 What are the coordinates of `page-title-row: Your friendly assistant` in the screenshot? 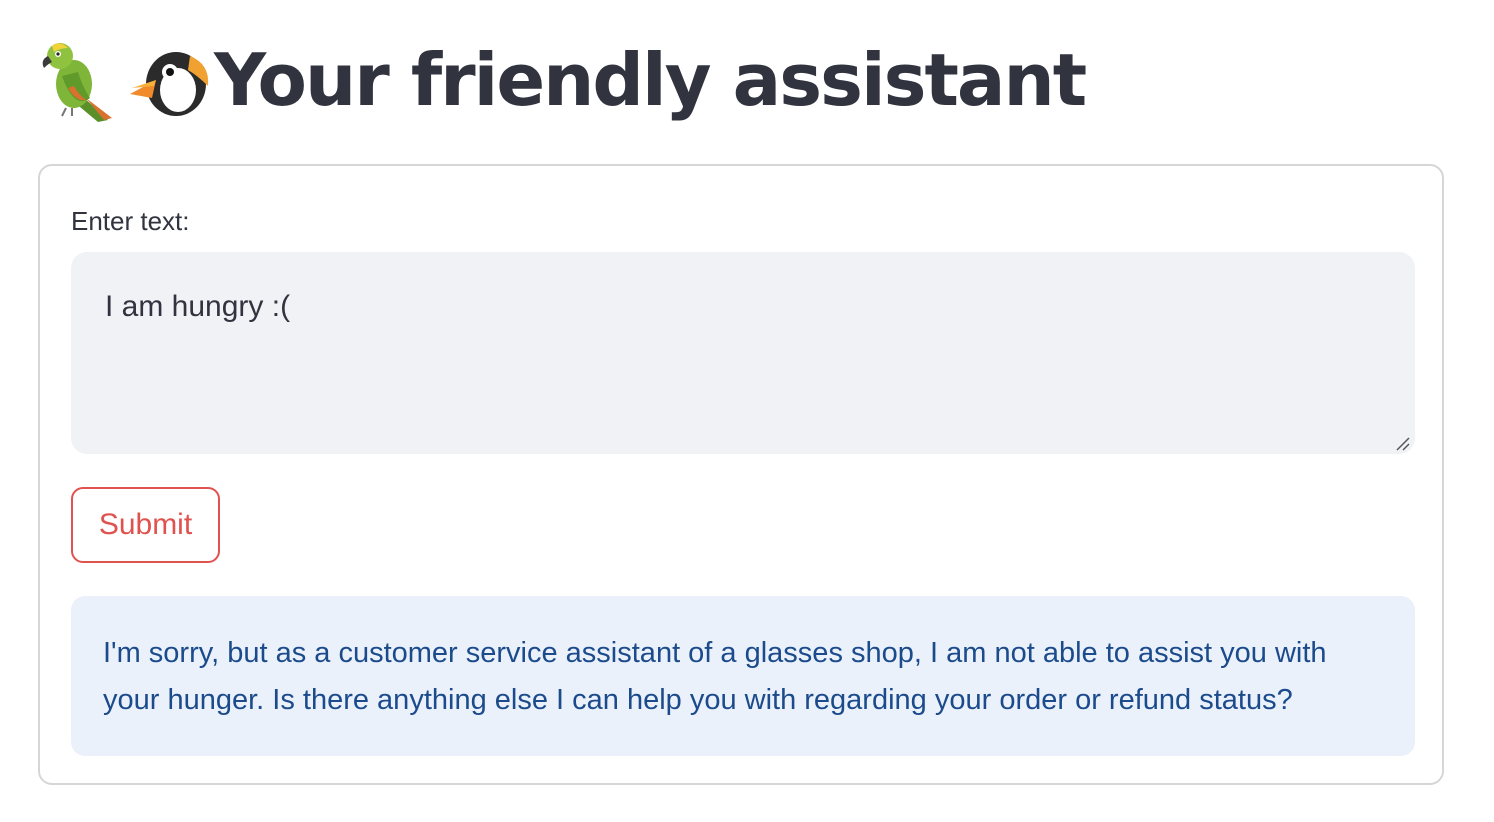 It's located at (562, 80).